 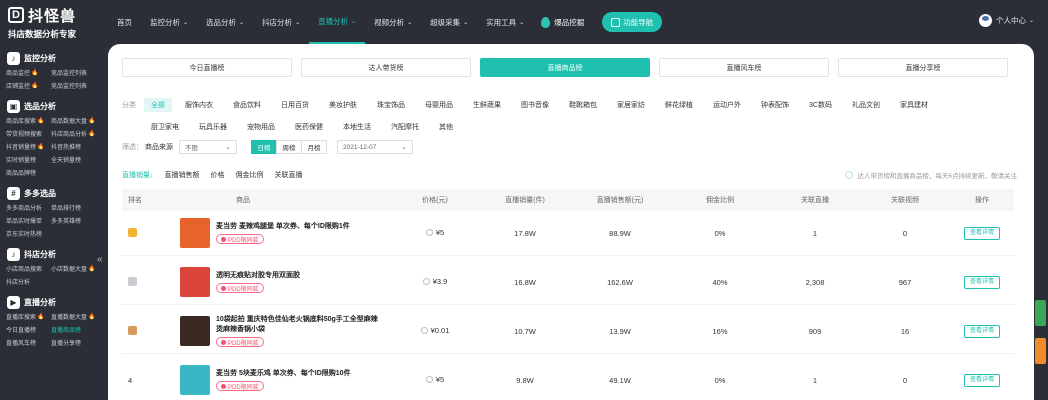 What do you see at coordinates (631, 105) in the screenshot?
I see `category-option: 家居家纺` at bounding box center [631, 105].